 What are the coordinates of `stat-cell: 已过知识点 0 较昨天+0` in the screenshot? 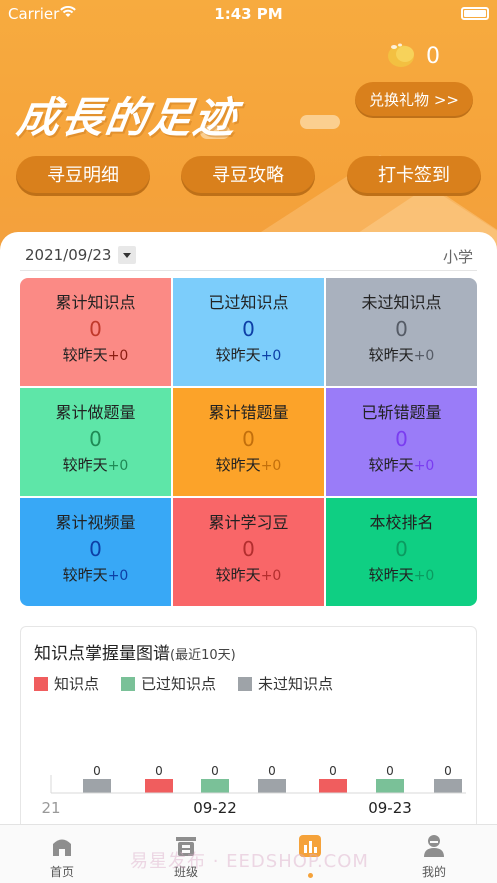 It's located at (248, 332).